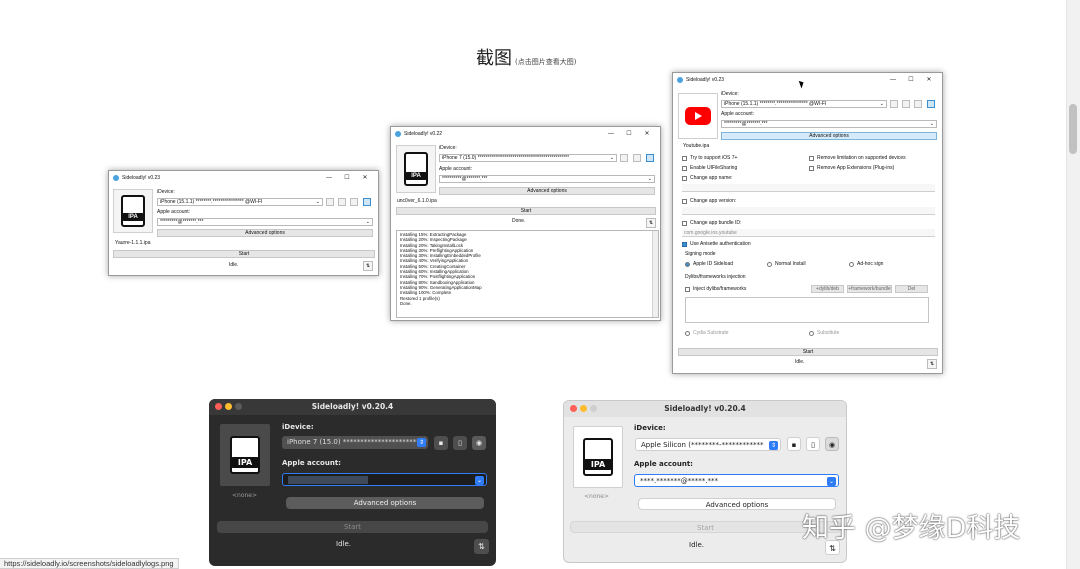 The width and height of the screenshot is (1080, 569). What do you see at coordinates (384, 479) in the screenshot?
I see `apple-account-input: ⌄` at bounding box center [384, 479].